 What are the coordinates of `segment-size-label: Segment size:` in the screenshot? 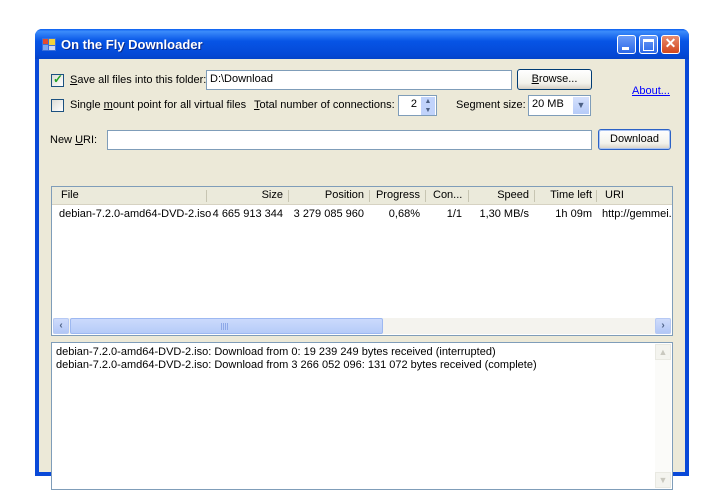 It's located at (491, 105).